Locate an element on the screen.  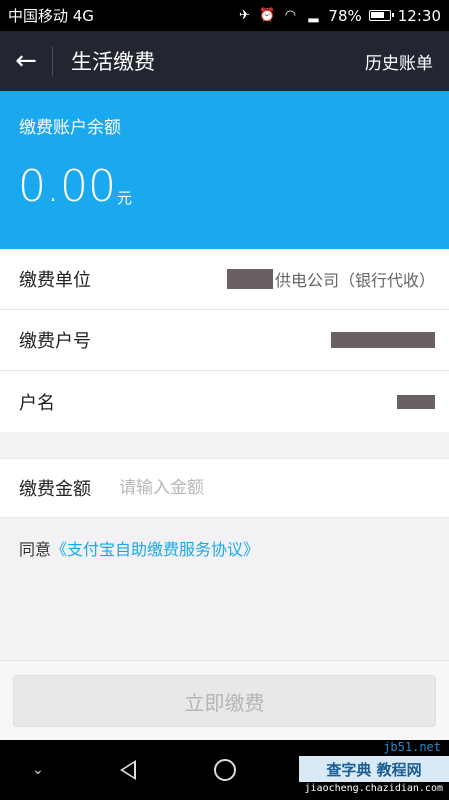
carrier-label: 中国移动 4G is located at coordinates (51, 16).